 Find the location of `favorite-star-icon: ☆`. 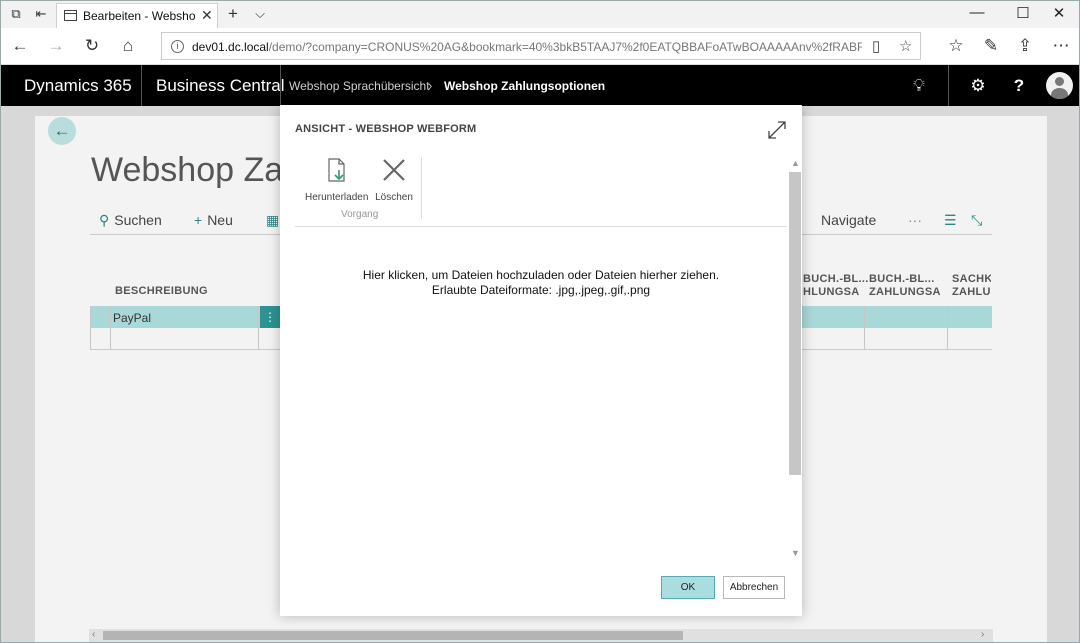

favorite-star-icon: ☆ is located at coordinates (905, 46).